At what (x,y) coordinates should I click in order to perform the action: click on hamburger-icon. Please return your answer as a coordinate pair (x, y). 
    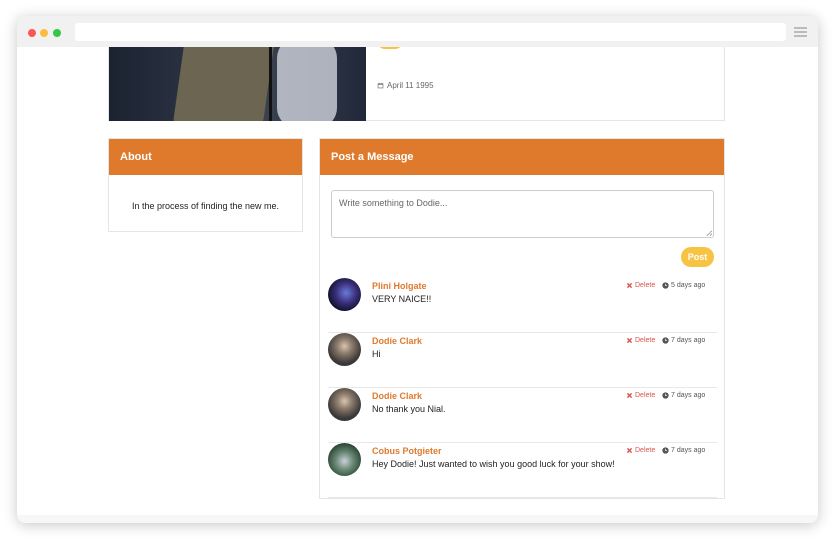
    Looking at the image, I should click on (800, 32).